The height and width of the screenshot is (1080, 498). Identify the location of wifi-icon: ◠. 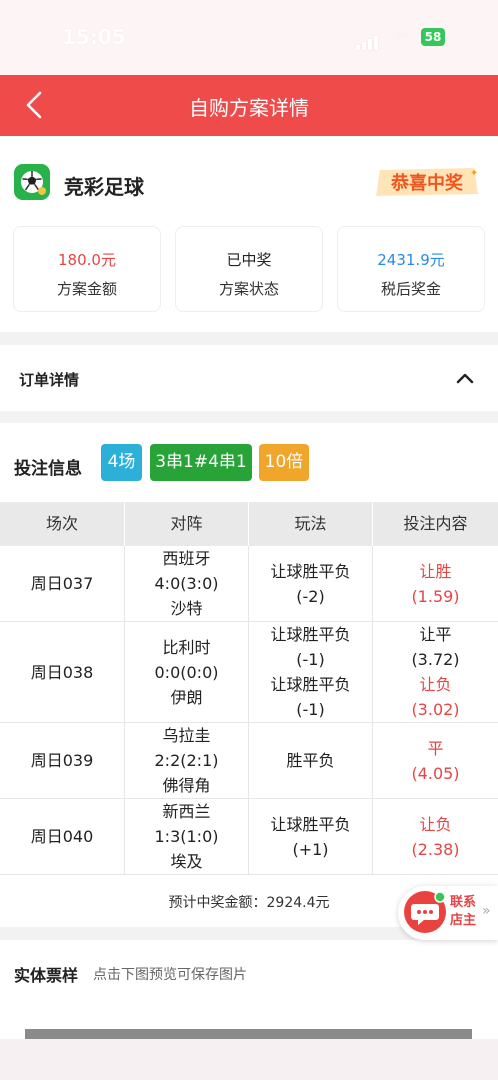
(402, 38).